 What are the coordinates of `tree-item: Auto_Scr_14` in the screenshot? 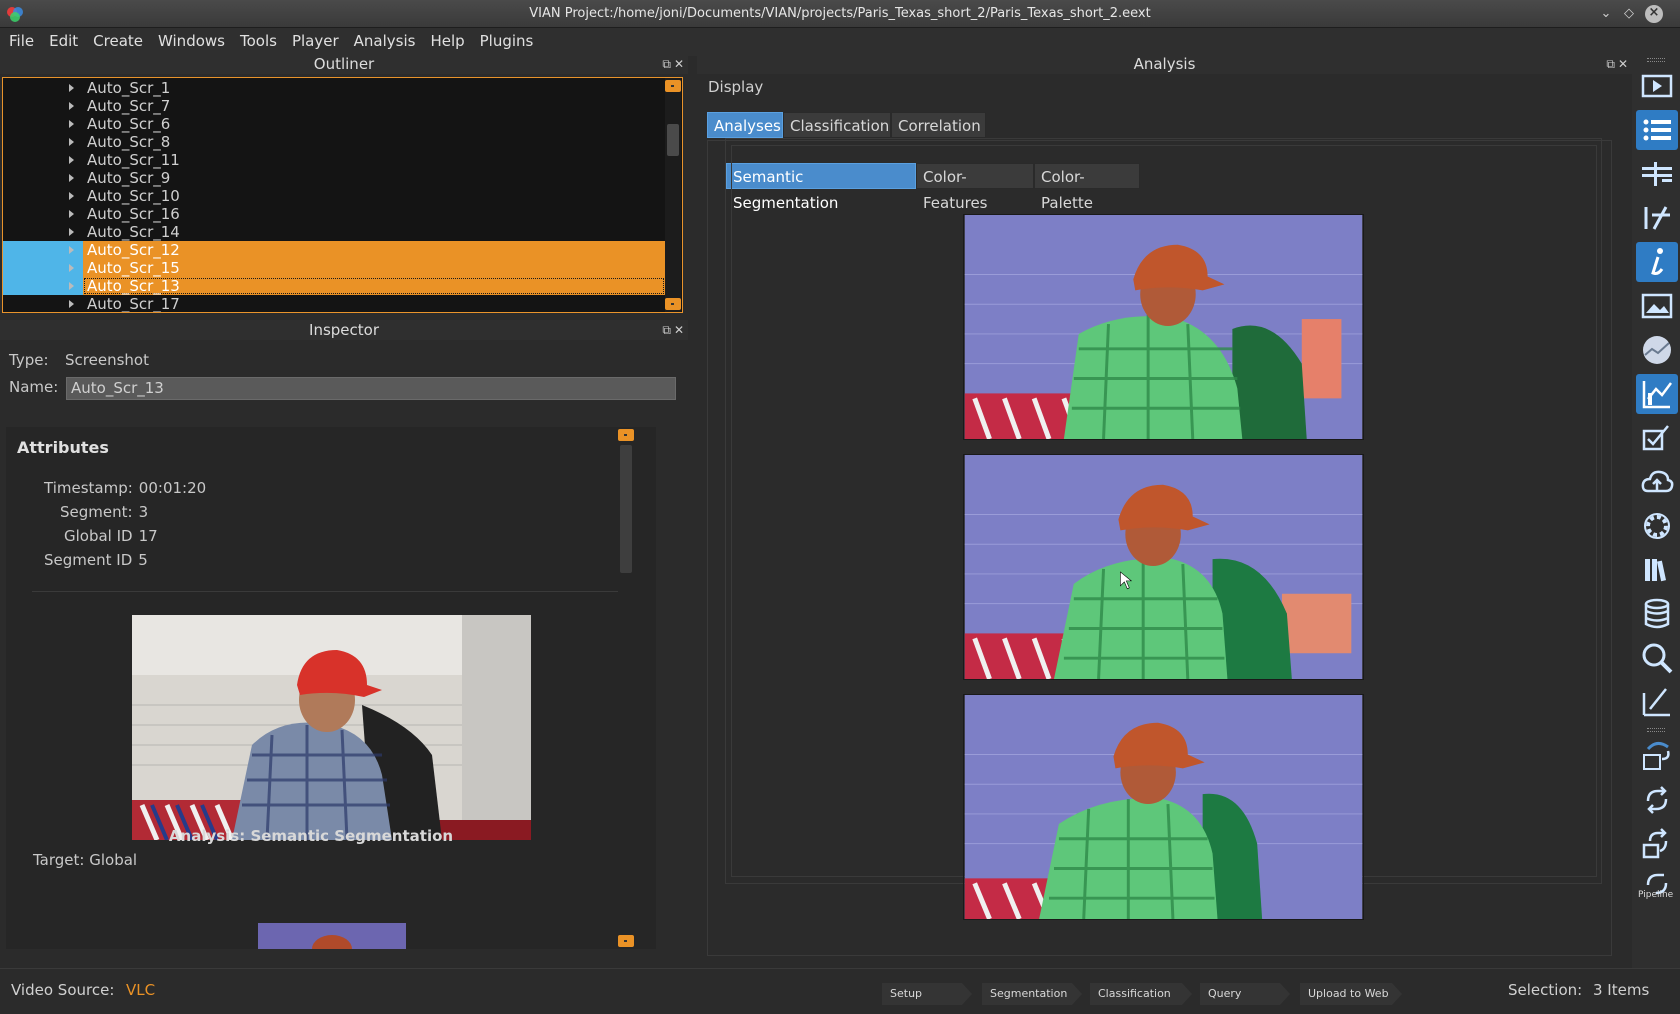 It's located at (334, 232).